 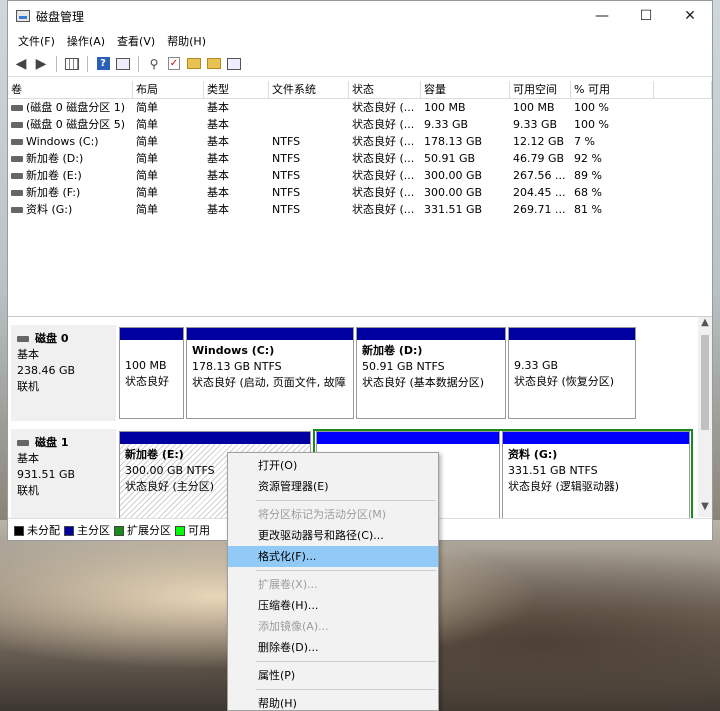 I want to click on checklist-icon: ✓, so click(x=174, y=63).